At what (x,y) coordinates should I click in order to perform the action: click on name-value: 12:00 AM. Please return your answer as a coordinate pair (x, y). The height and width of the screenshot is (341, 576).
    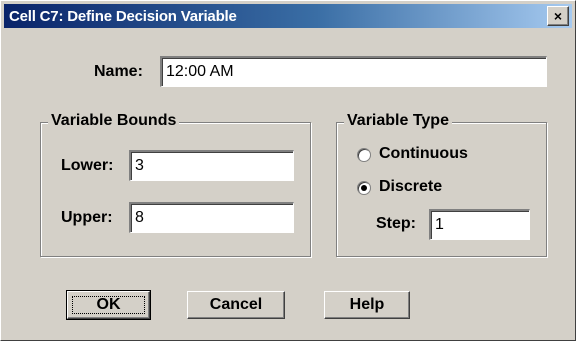
    Looking at the image, I should click on (200, 71).